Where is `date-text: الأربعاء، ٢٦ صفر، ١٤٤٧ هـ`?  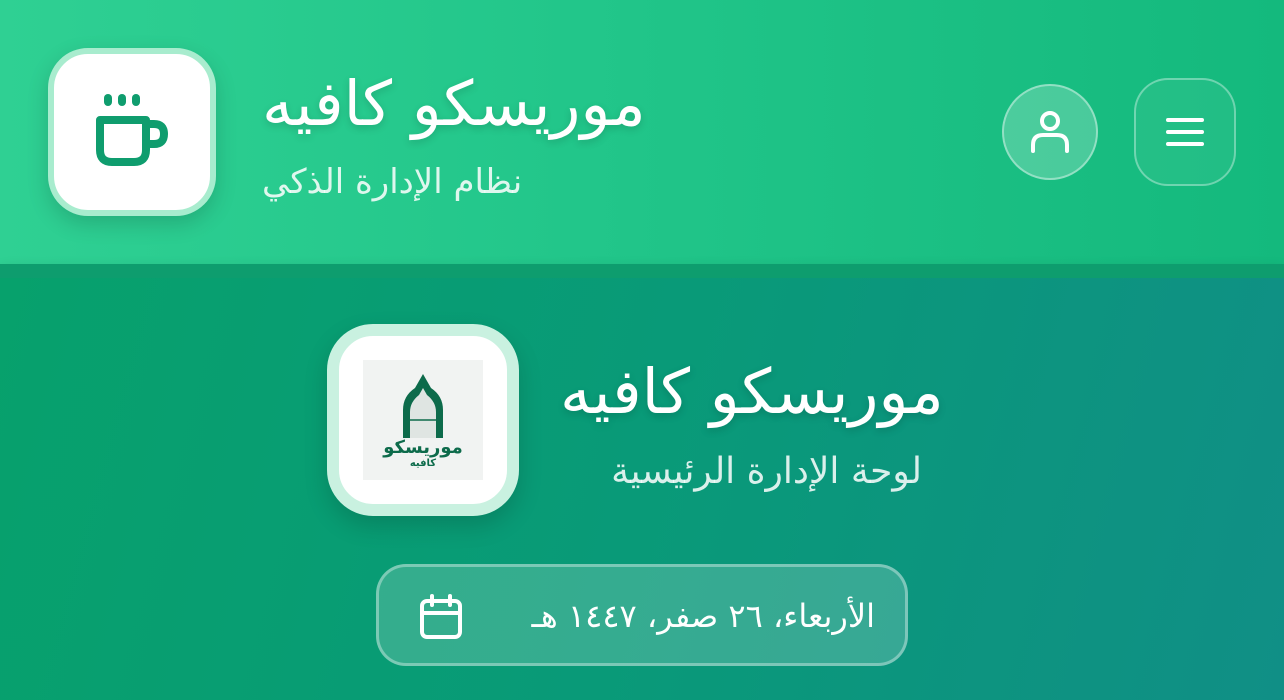
date-text: الأربعاء، ٢٦ صفر، ١٤٤٧ هـ is located at coordinates (703, 616).